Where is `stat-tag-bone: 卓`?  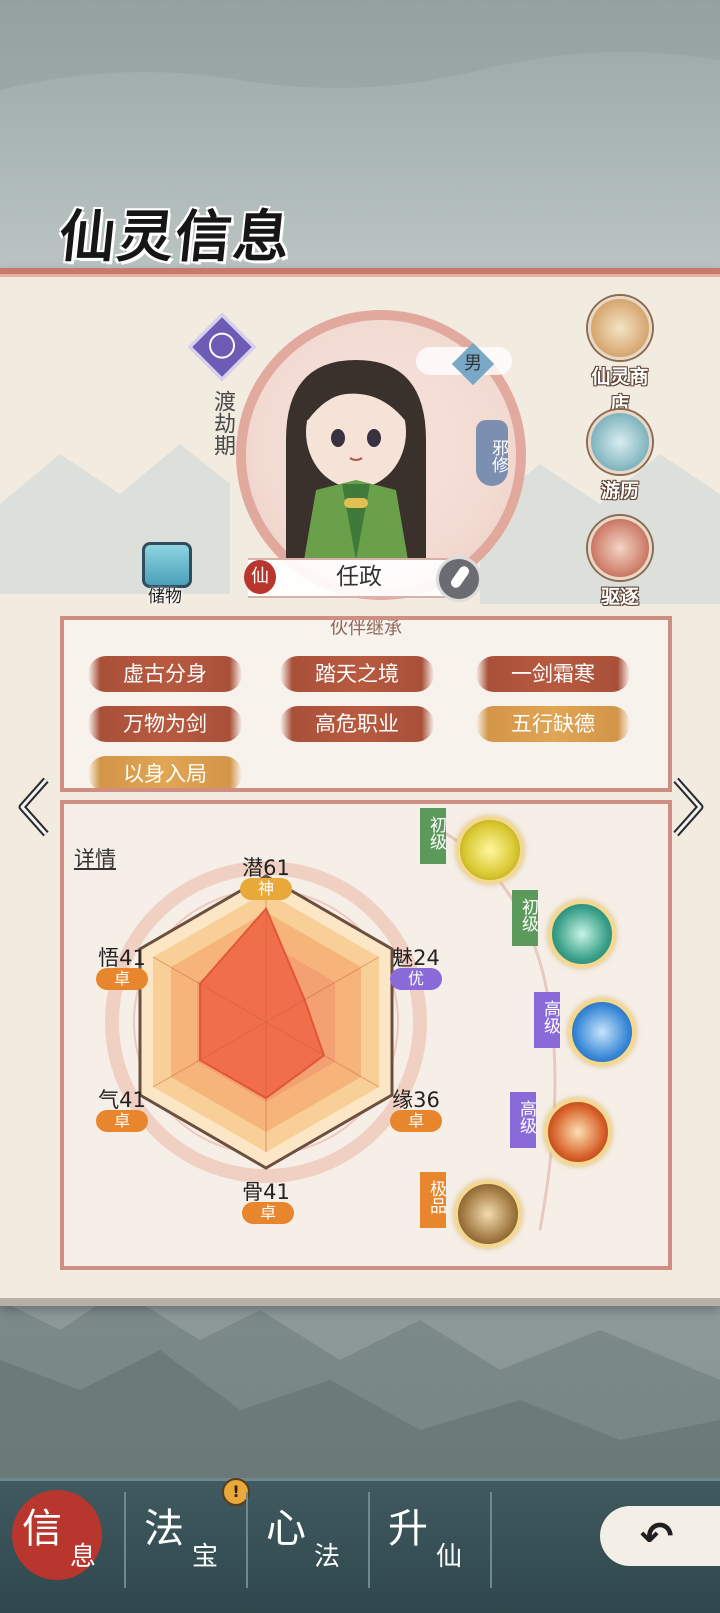
stat-tag-bone: 卓 is located at coordinates (268, 1213).